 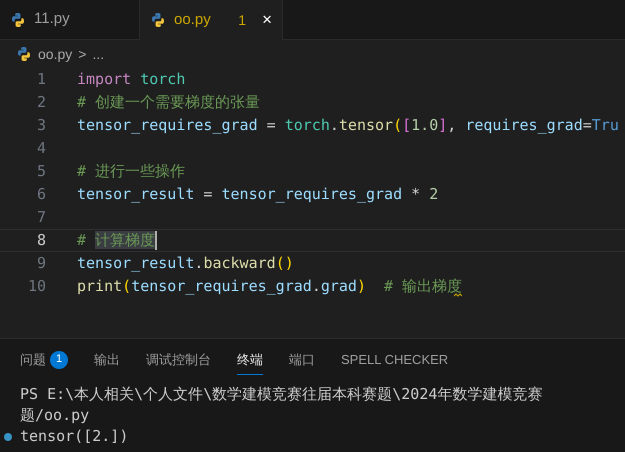 I want to click on problem-badge: 1, so click(x=59, y=359).